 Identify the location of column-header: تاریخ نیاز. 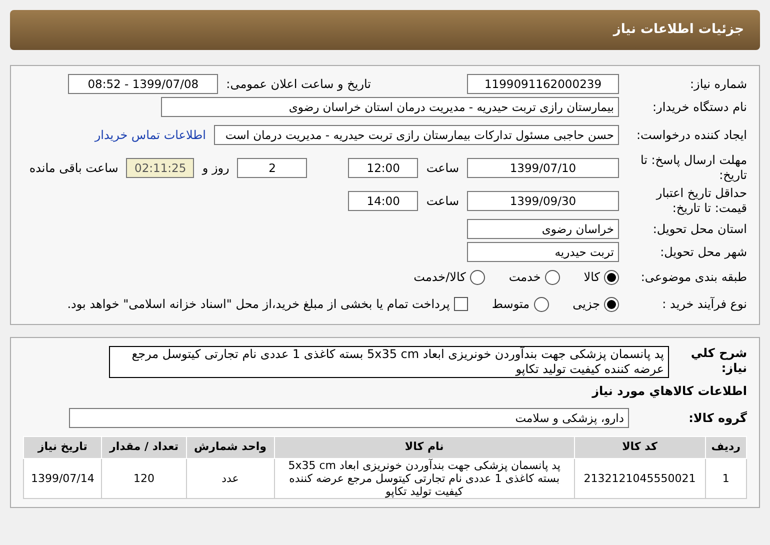
(63, 447).